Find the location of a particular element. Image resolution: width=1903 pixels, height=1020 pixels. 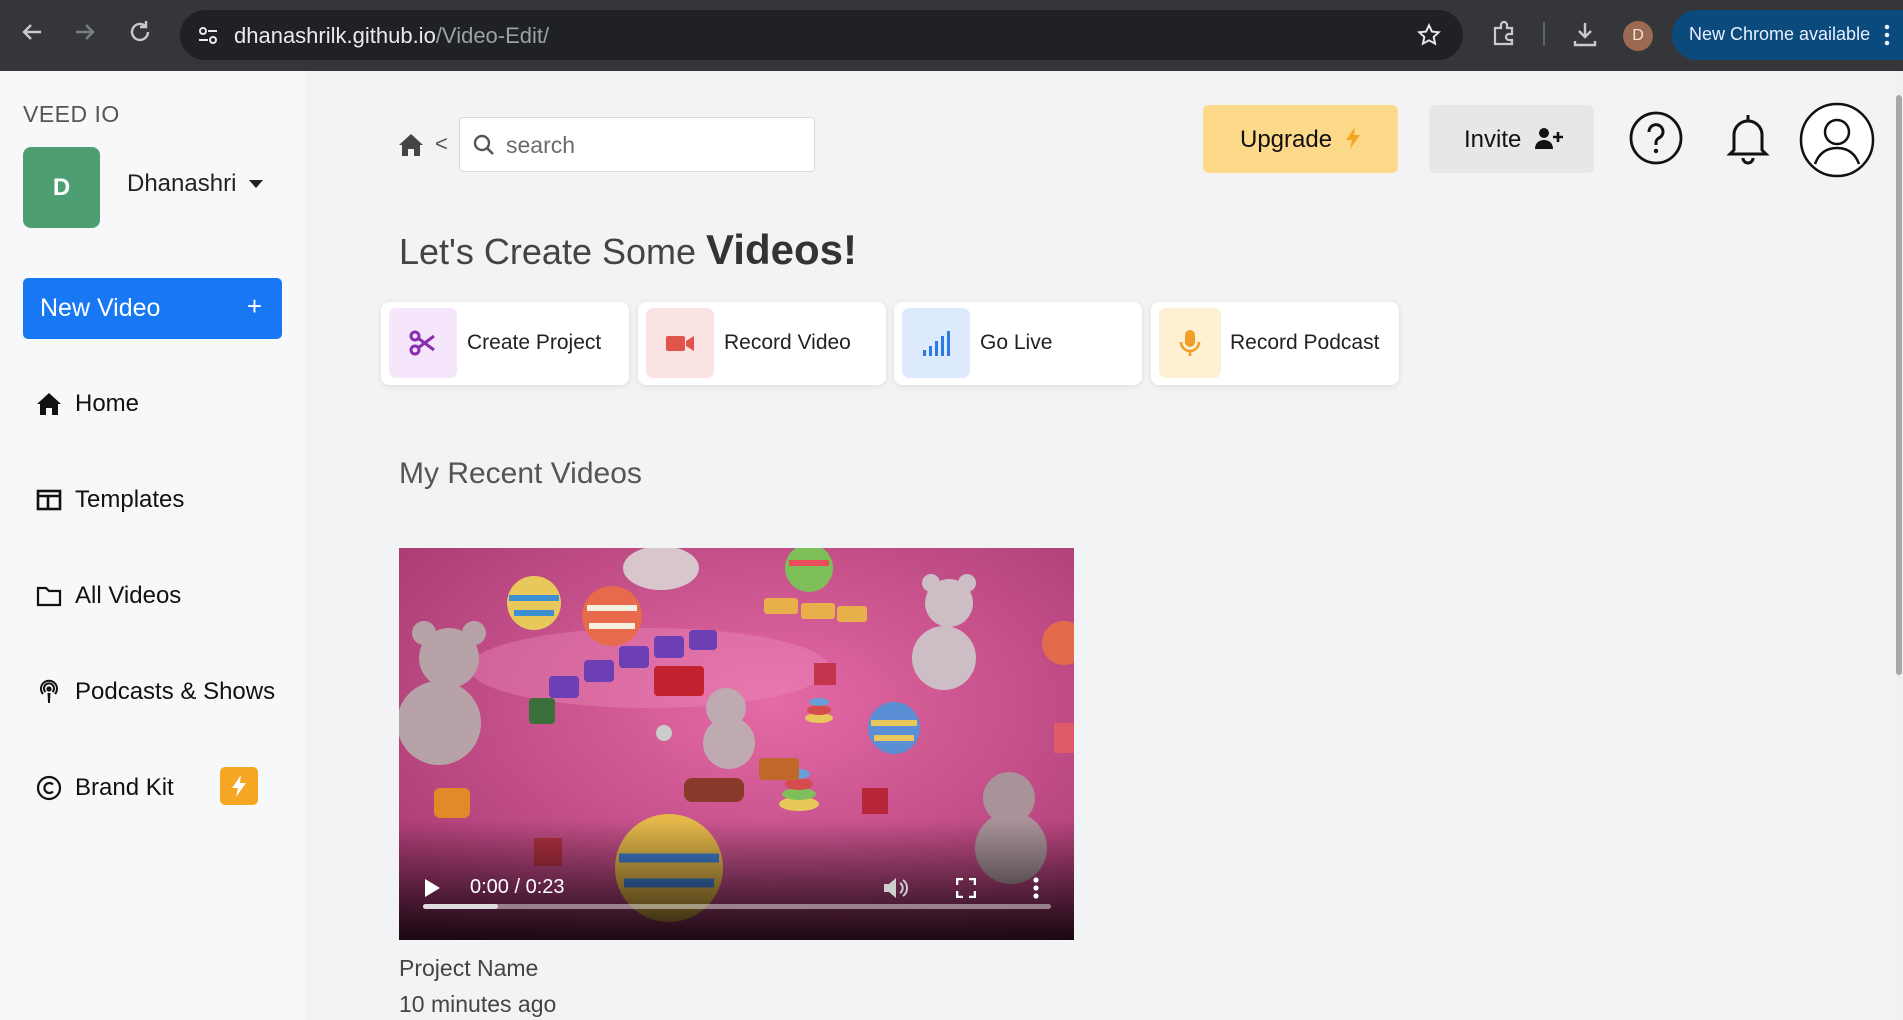

extensions-icon is located at coordinates (1504, 34).